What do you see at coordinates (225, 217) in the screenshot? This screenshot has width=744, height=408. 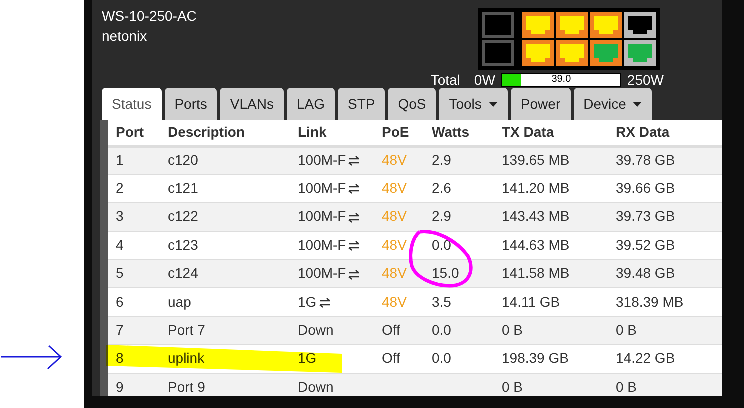 I see `table-cell: c122` at bounding box center [225, 217].